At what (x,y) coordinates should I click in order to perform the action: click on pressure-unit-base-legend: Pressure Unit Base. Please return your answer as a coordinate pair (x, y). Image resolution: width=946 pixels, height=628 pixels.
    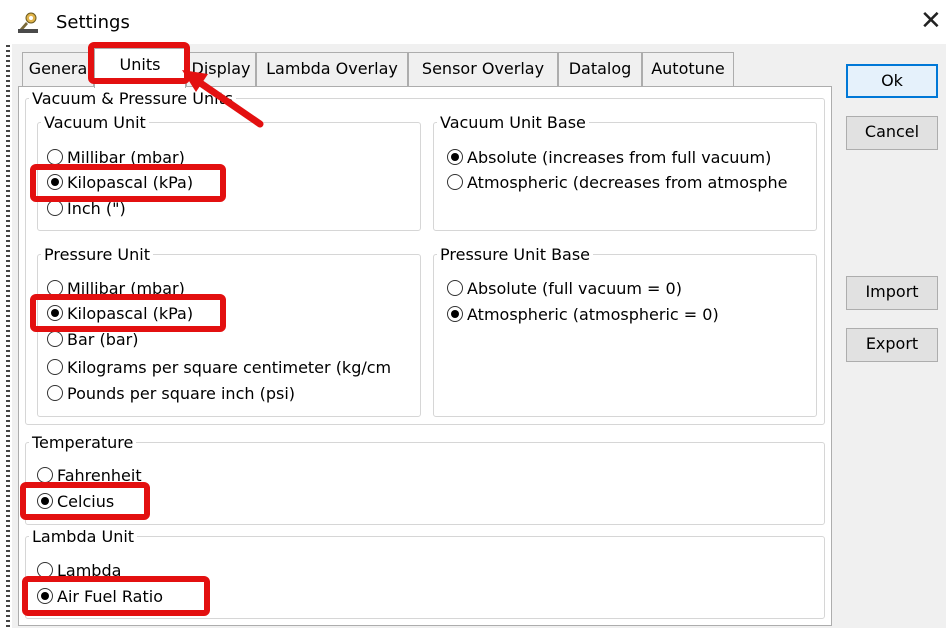
    Looking at the image, I should click on (515, 254).